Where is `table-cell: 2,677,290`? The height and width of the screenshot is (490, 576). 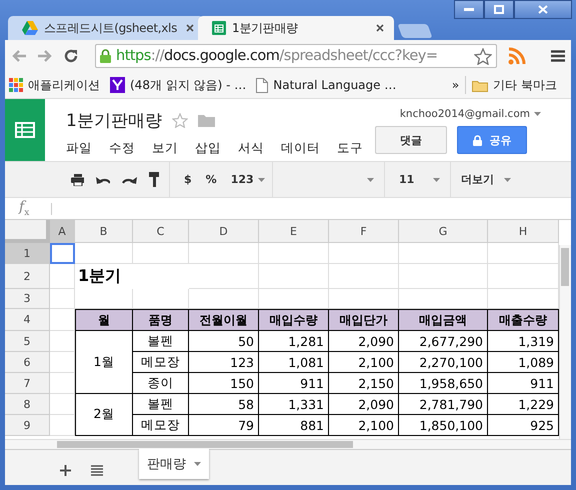
table-cell: 2,677,290 is located at coordinates (443, 341).